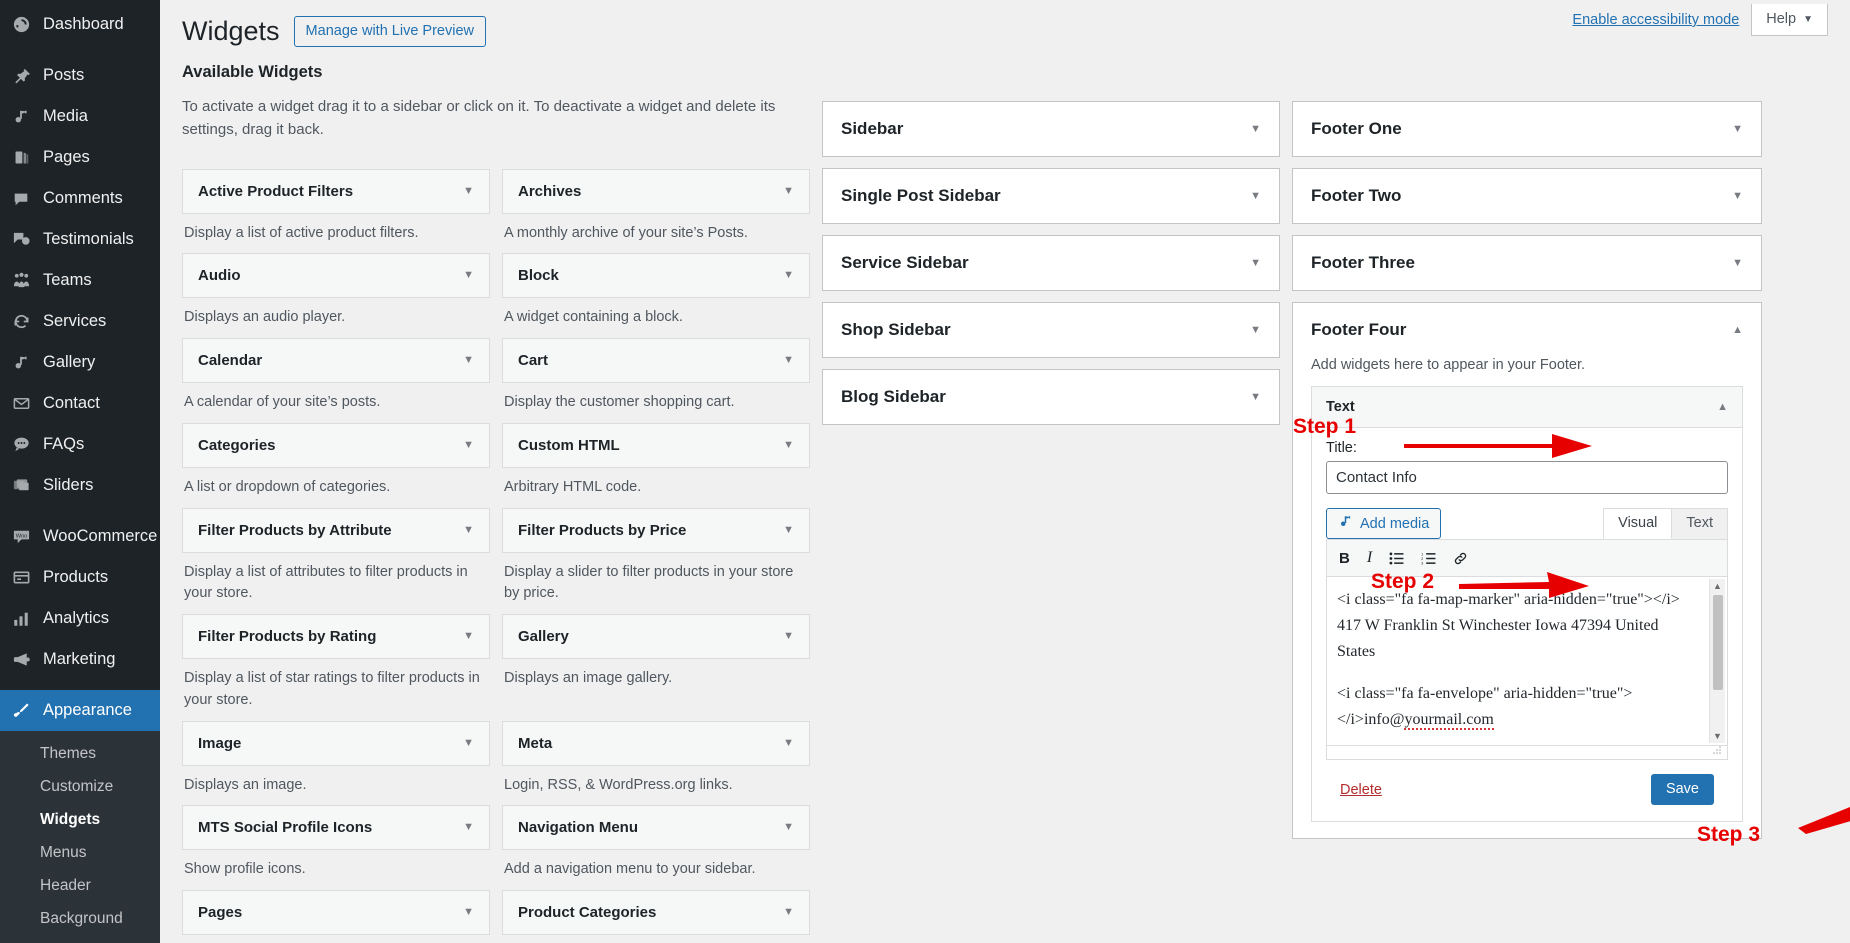  What do you see at coordinates (1655, 20) in the screenshot?
I see `enable-accessibility-mode-link: Enable accessibility mode` at bounding box center [1655, 20].